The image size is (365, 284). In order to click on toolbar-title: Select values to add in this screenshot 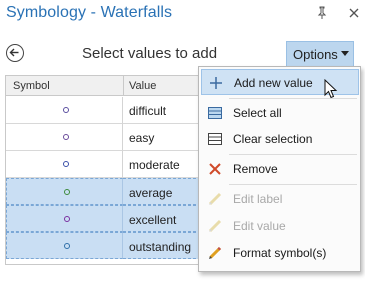, I will do `click(150, 53)`.